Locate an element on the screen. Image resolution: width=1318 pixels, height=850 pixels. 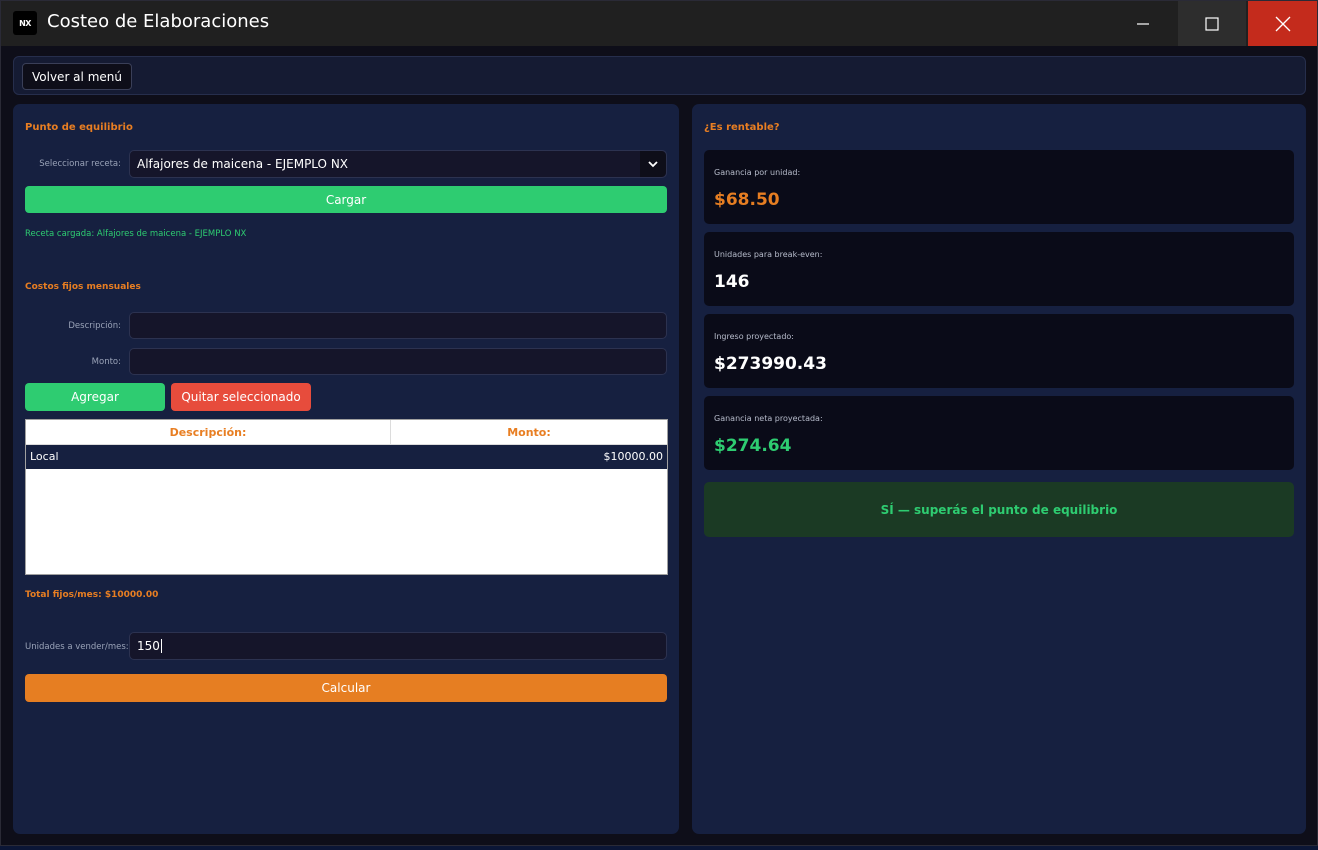
fixed-costs-title: Costos fijos mensuales is located at coordinates (83, 287).